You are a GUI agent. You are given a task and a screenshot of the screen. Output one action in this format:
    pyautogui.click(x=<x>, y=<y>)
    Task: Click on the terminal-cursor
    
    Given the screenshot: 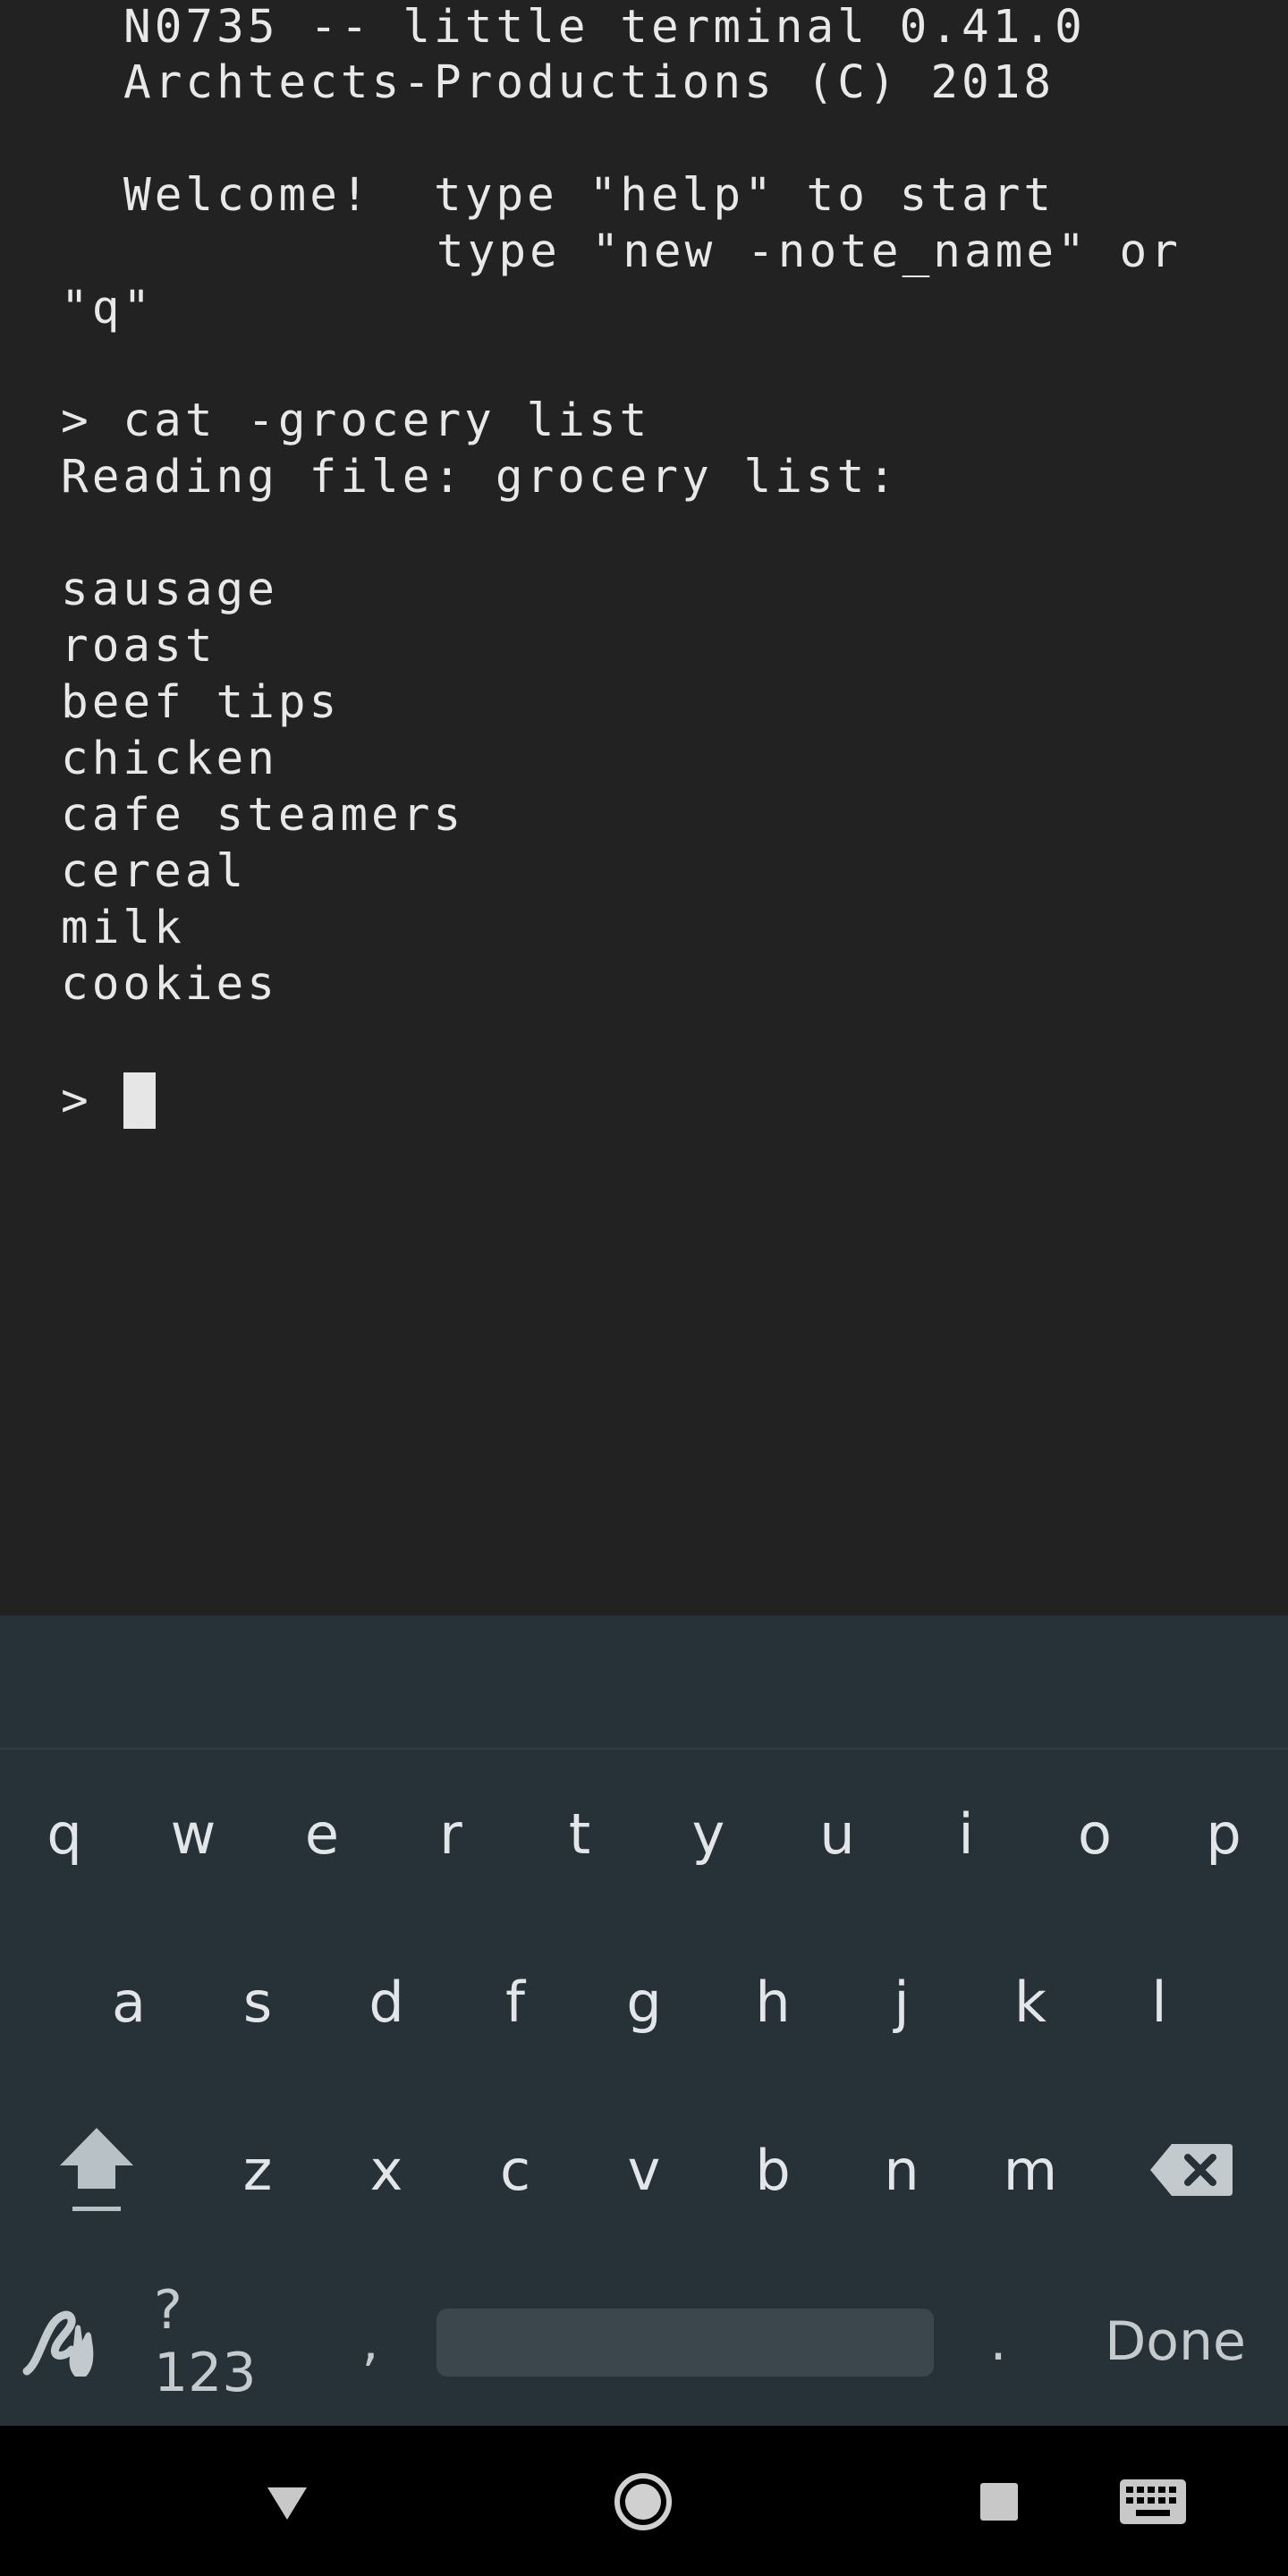 What is the action you would take?
    pyautogui.click(x=139, y=1100)
    